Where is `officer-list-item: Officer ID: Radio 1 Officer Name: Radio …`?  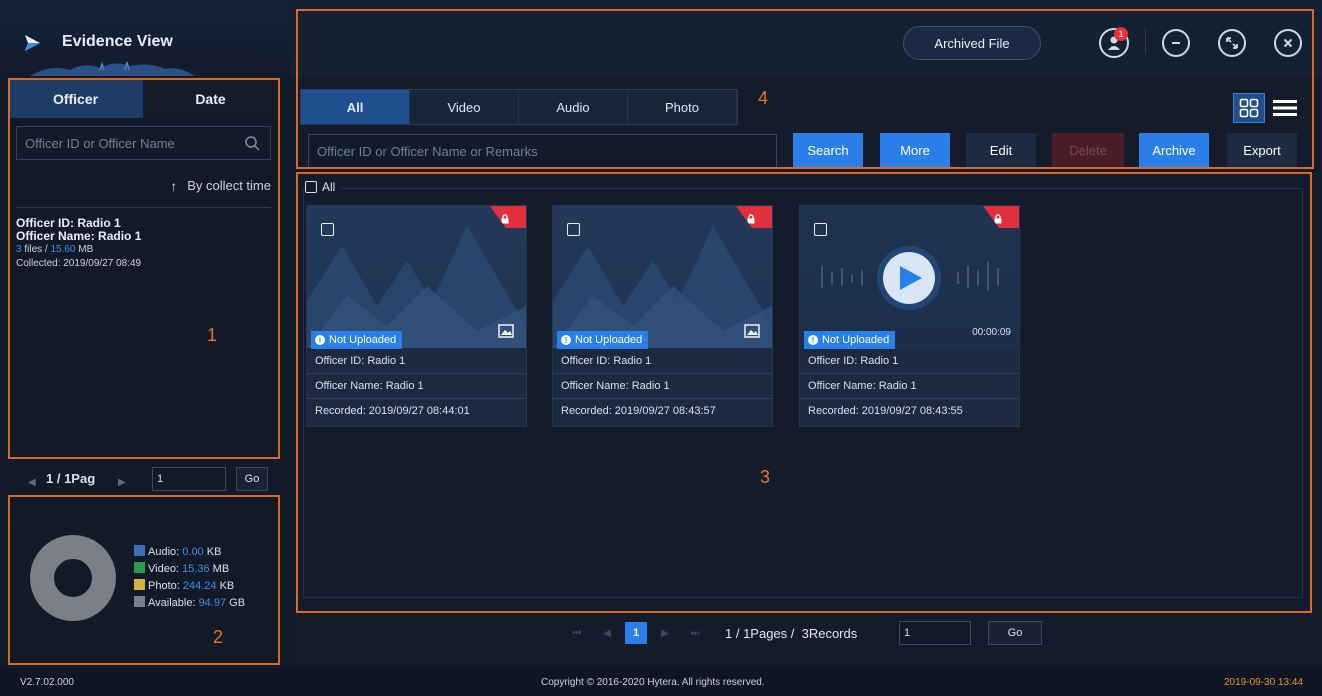 officer-list-item: Officer ID: Radio 1 Officer Name: Radio … is located at coordinates (146, 243).